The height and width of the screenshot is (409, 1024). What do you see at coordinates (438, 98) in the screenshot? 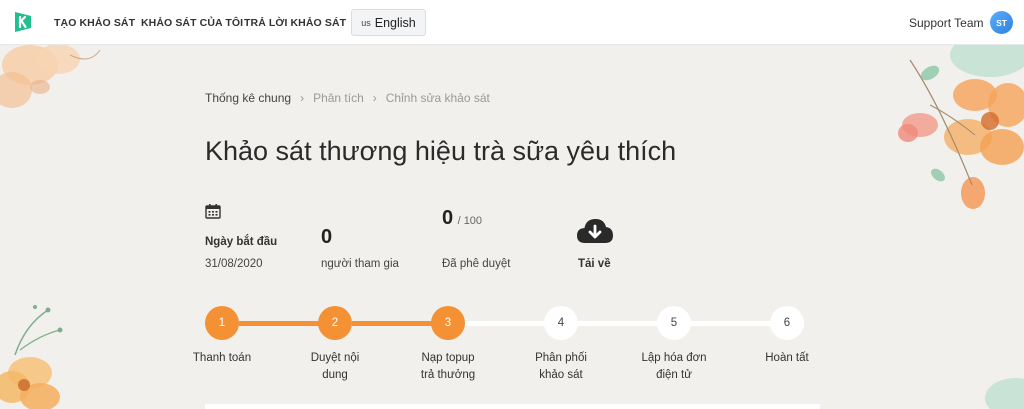
I see `breadcrumb-edit-survey: Chỉnh sửa khảo sát` at bounding box center [438, 98].